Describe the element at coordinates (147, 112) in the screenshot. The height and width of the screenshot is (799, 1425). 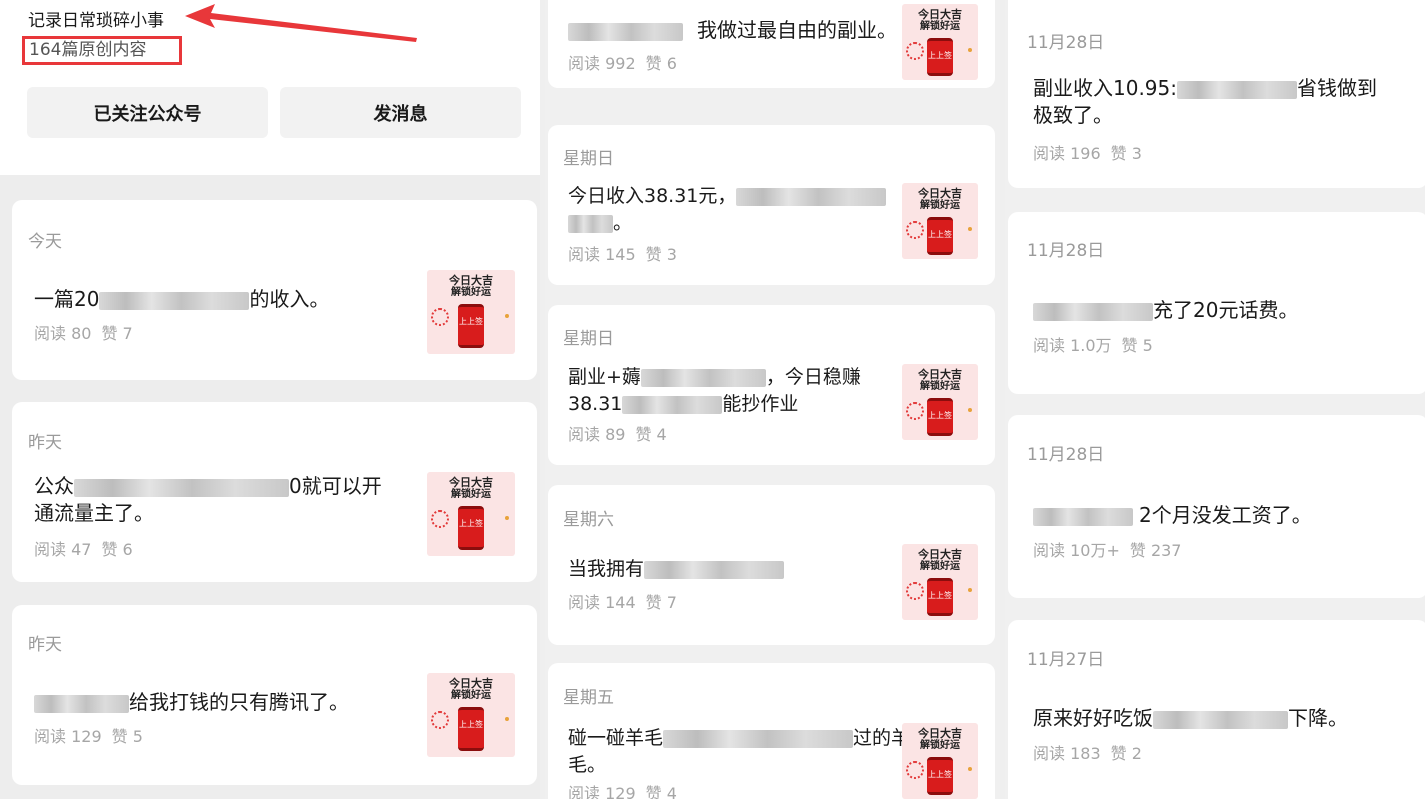
I see `followed-button: 已关注公众号` at that location.